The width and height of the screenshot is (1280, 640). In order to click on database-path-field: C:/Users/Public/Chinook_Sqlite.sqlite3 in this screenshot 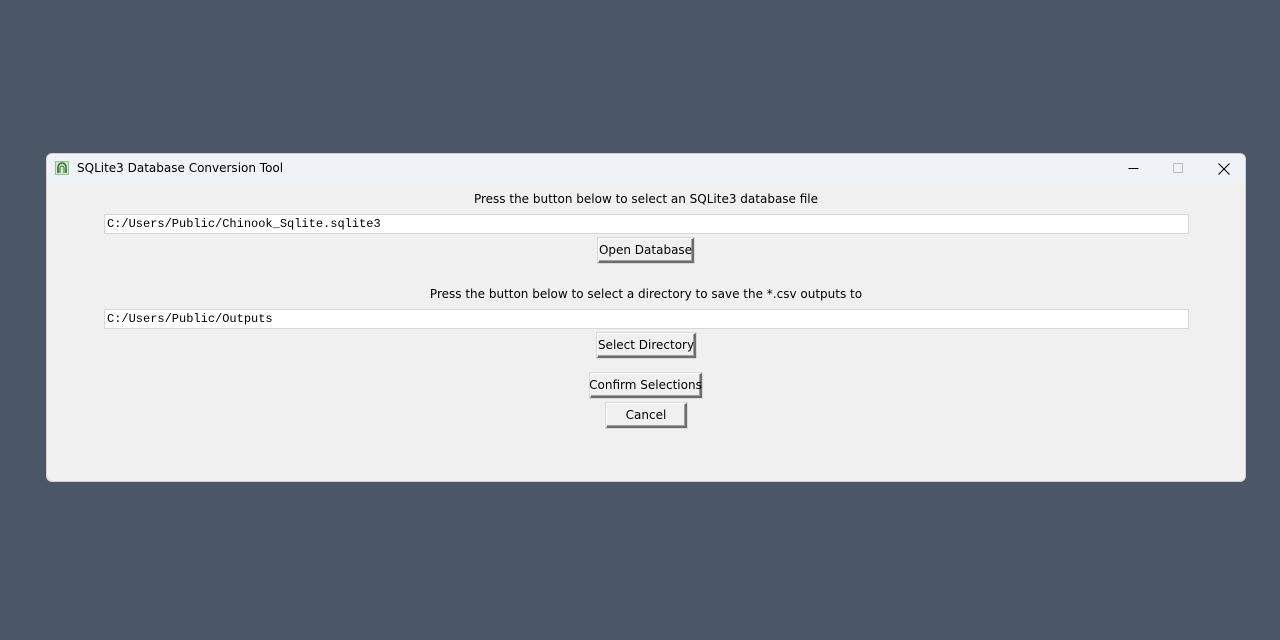, I will do `click(646, 224)`.